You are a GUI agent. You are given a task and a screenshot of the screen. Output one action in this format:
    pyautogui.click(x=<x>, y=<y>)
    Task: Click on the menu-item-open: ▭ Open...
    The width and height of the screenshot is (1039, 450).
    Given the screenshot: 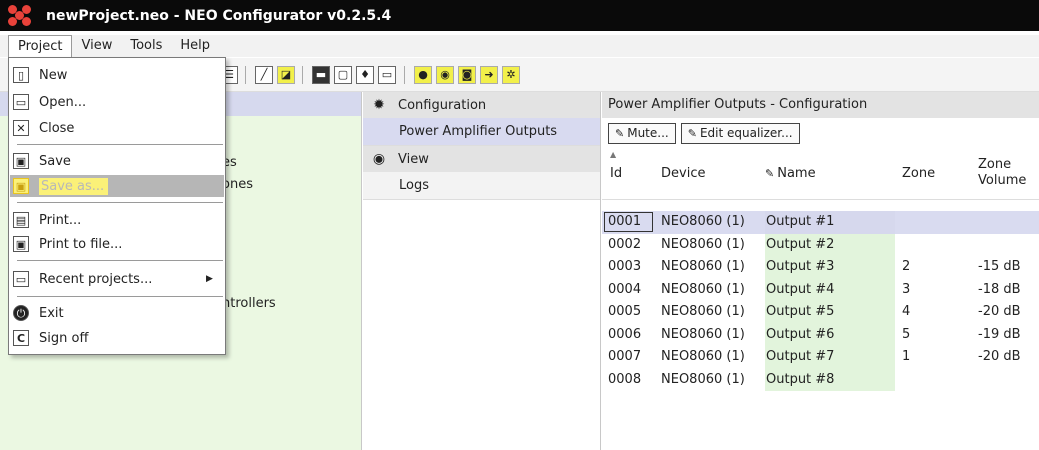 What is the action you would take?
    pyautogui.click(x=117, y=102)
    